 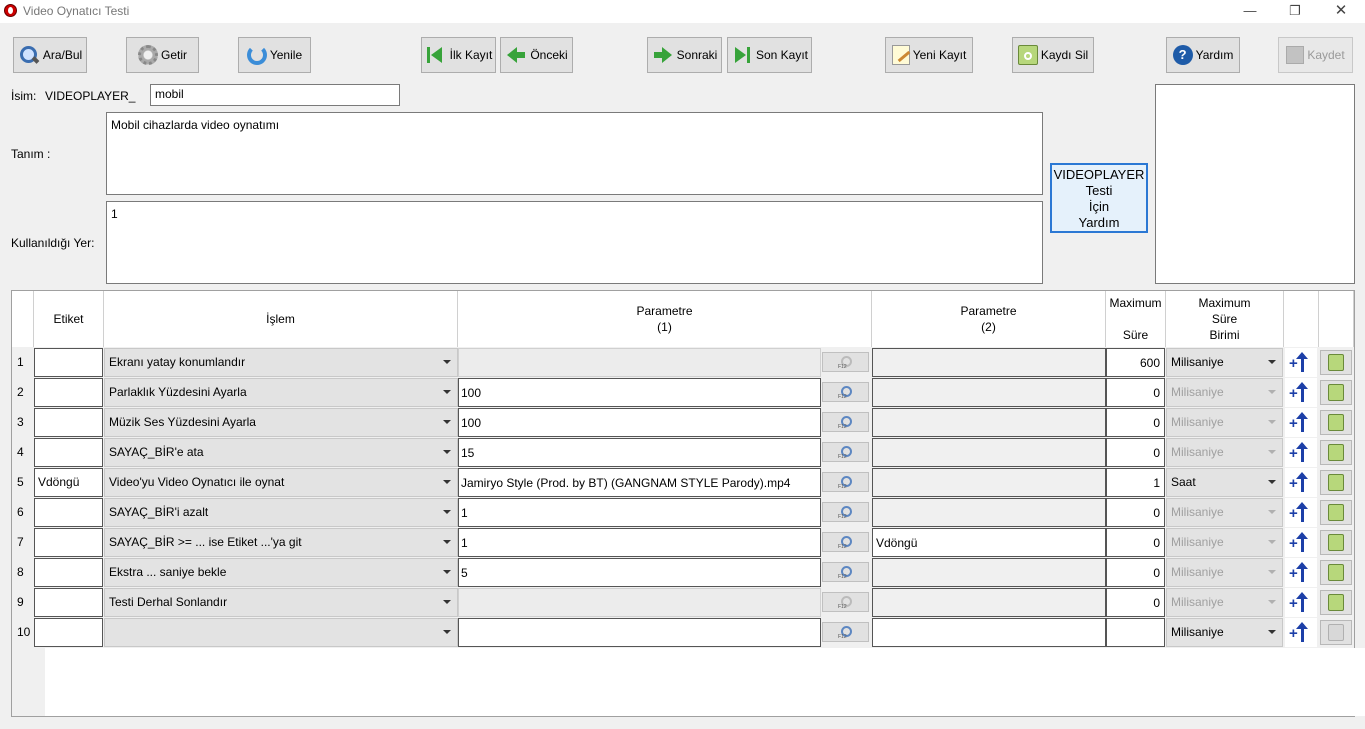 I want to click on operation-select: SAYAÇ_BİR >= ... ise Etiket ...'ya git, so click(x=281, y=542).